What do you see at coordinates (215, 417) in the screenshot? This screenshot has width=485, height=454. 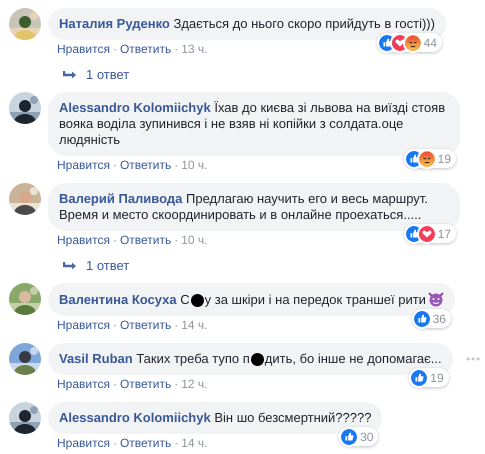 I see `comment-text: Alessandro Kolomiichyk Він шо безсмертний?????` at bounding box center [215, 417].